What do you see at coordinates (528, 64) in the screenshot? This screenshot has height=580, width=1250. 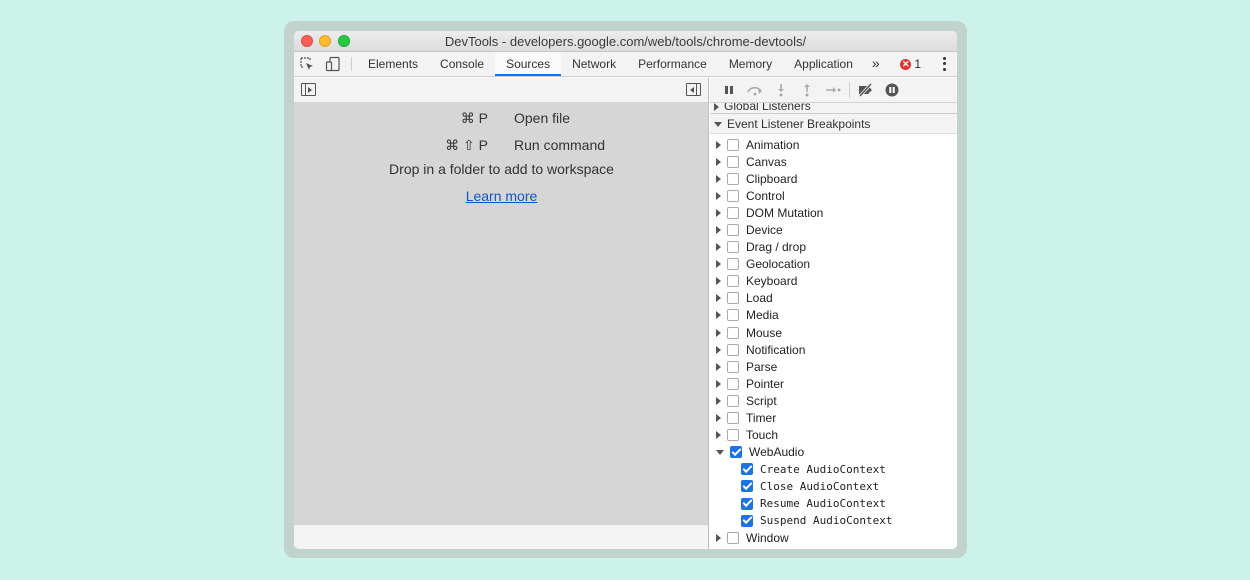 I see `tab-sources: Sources` at bounding box center [528, 64].